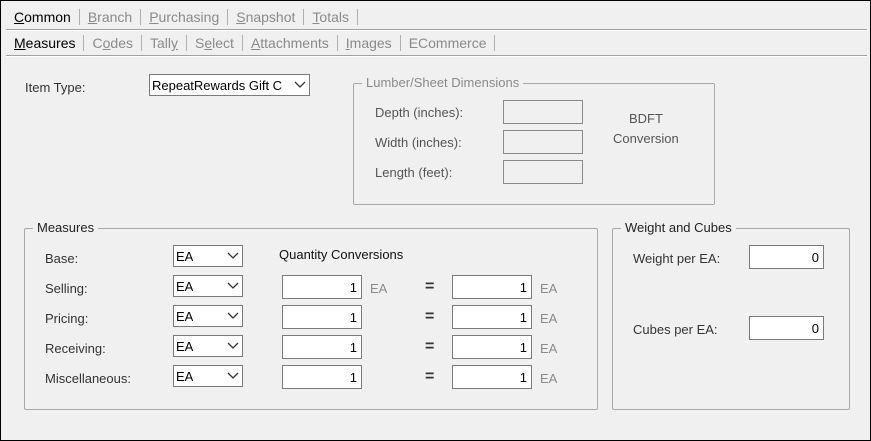  I want to click on tab-snapshot: Snapshot, so click(266, 17).